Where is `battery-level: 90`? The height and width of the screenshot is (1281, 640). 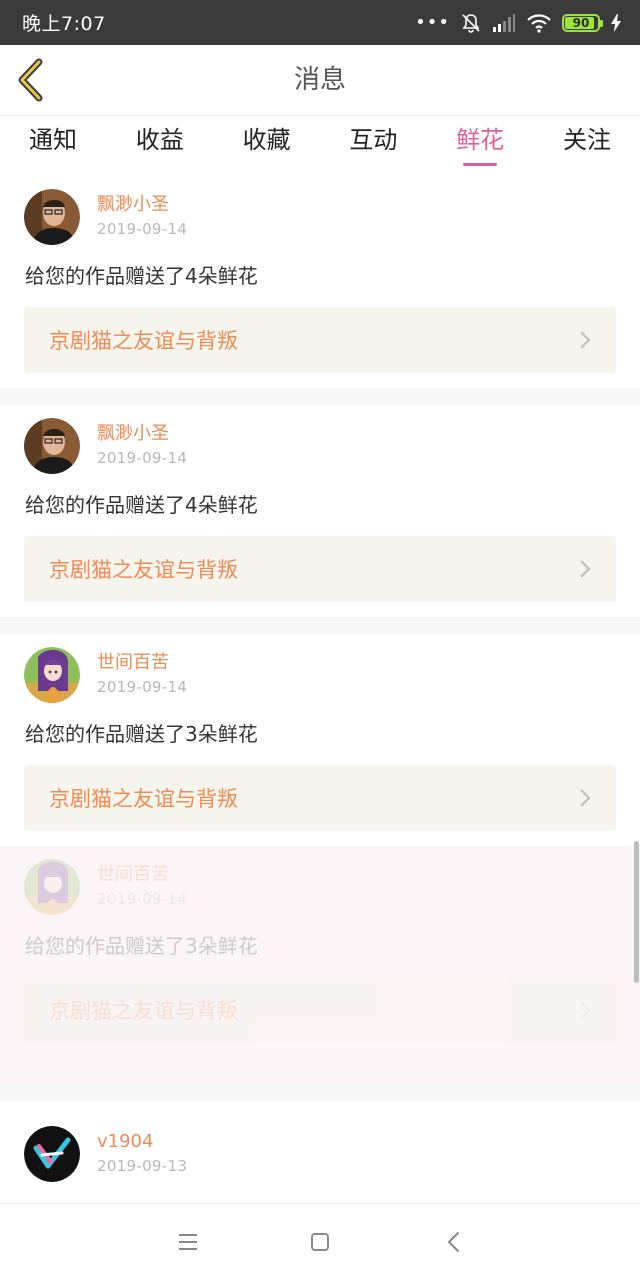 battery-level: 90 is located at coordinates (581, 22).